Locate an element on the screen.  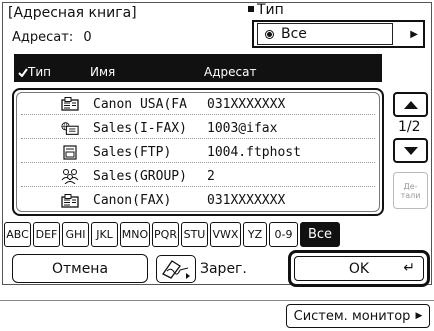
check-icon is located at coordinates (23, 73).